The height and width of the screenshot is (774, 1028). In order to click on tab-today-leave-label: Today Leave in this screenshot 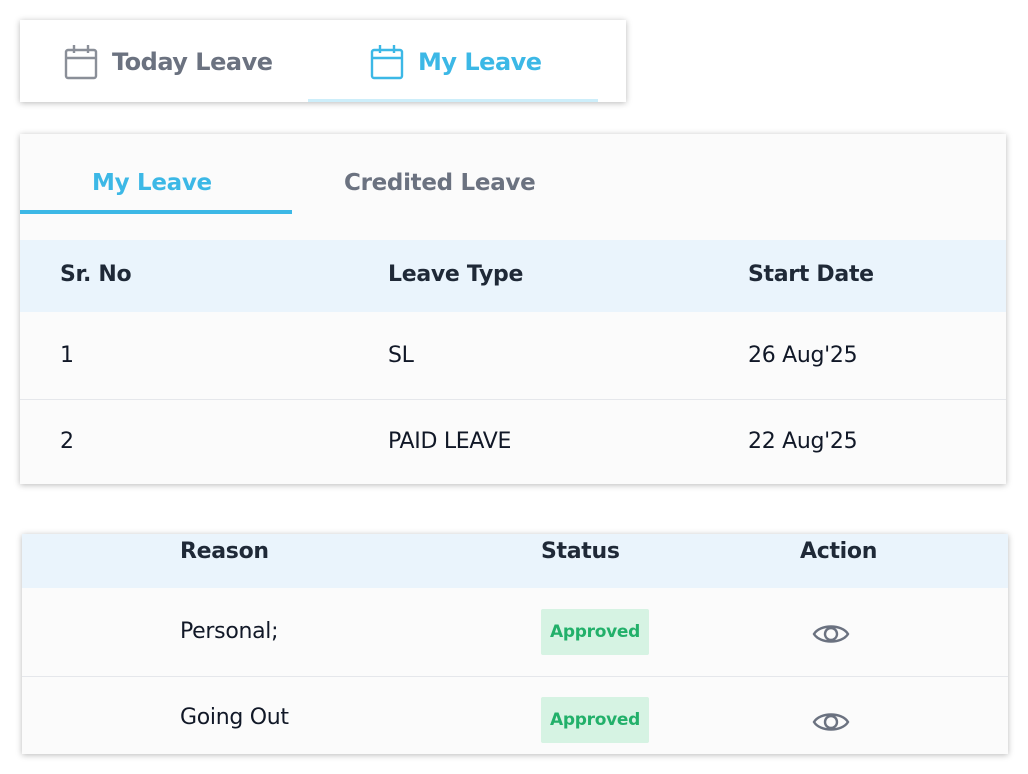, I will do `click(192, 62)`.